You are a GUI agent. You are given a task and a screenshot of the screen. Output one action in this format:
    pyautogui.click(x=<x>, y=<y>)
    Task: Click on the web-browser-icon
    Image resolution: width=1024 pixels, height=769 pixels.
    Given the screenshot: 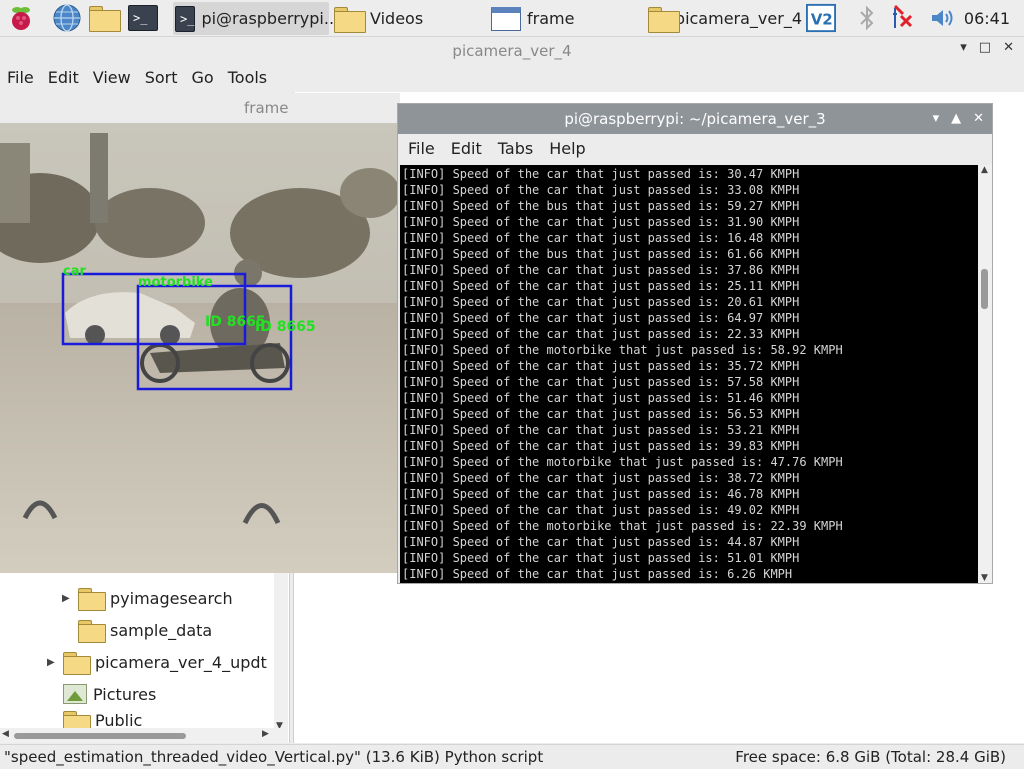 What is the action you would take?
    pyautogui.click(x=67, y=18)
    